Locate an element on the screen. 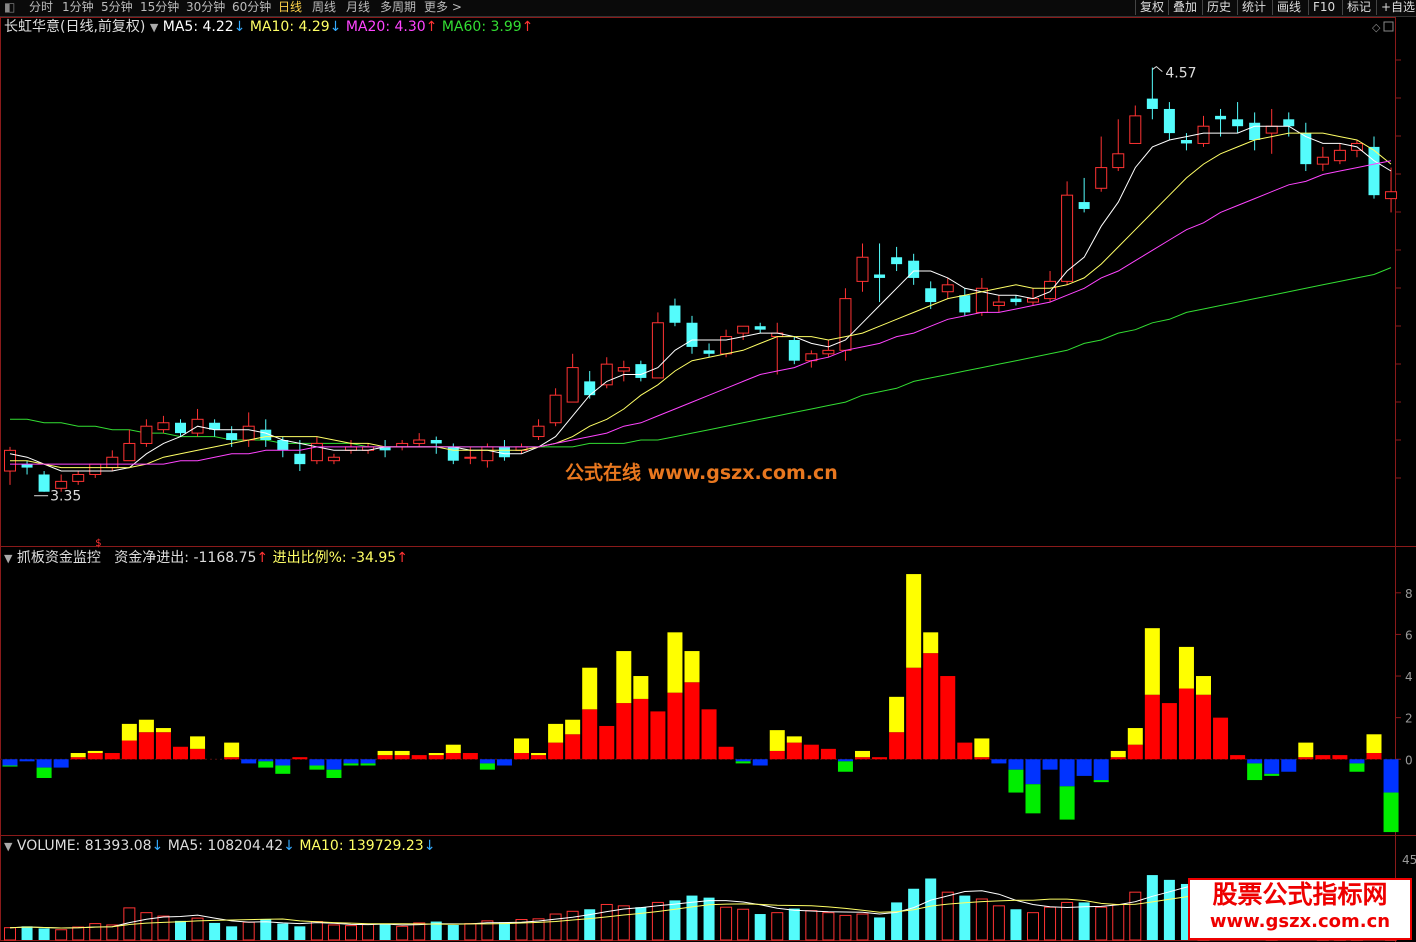  site-watermark: 公式在线 www.gszx.com.cn is located at coordinates (701, 473).